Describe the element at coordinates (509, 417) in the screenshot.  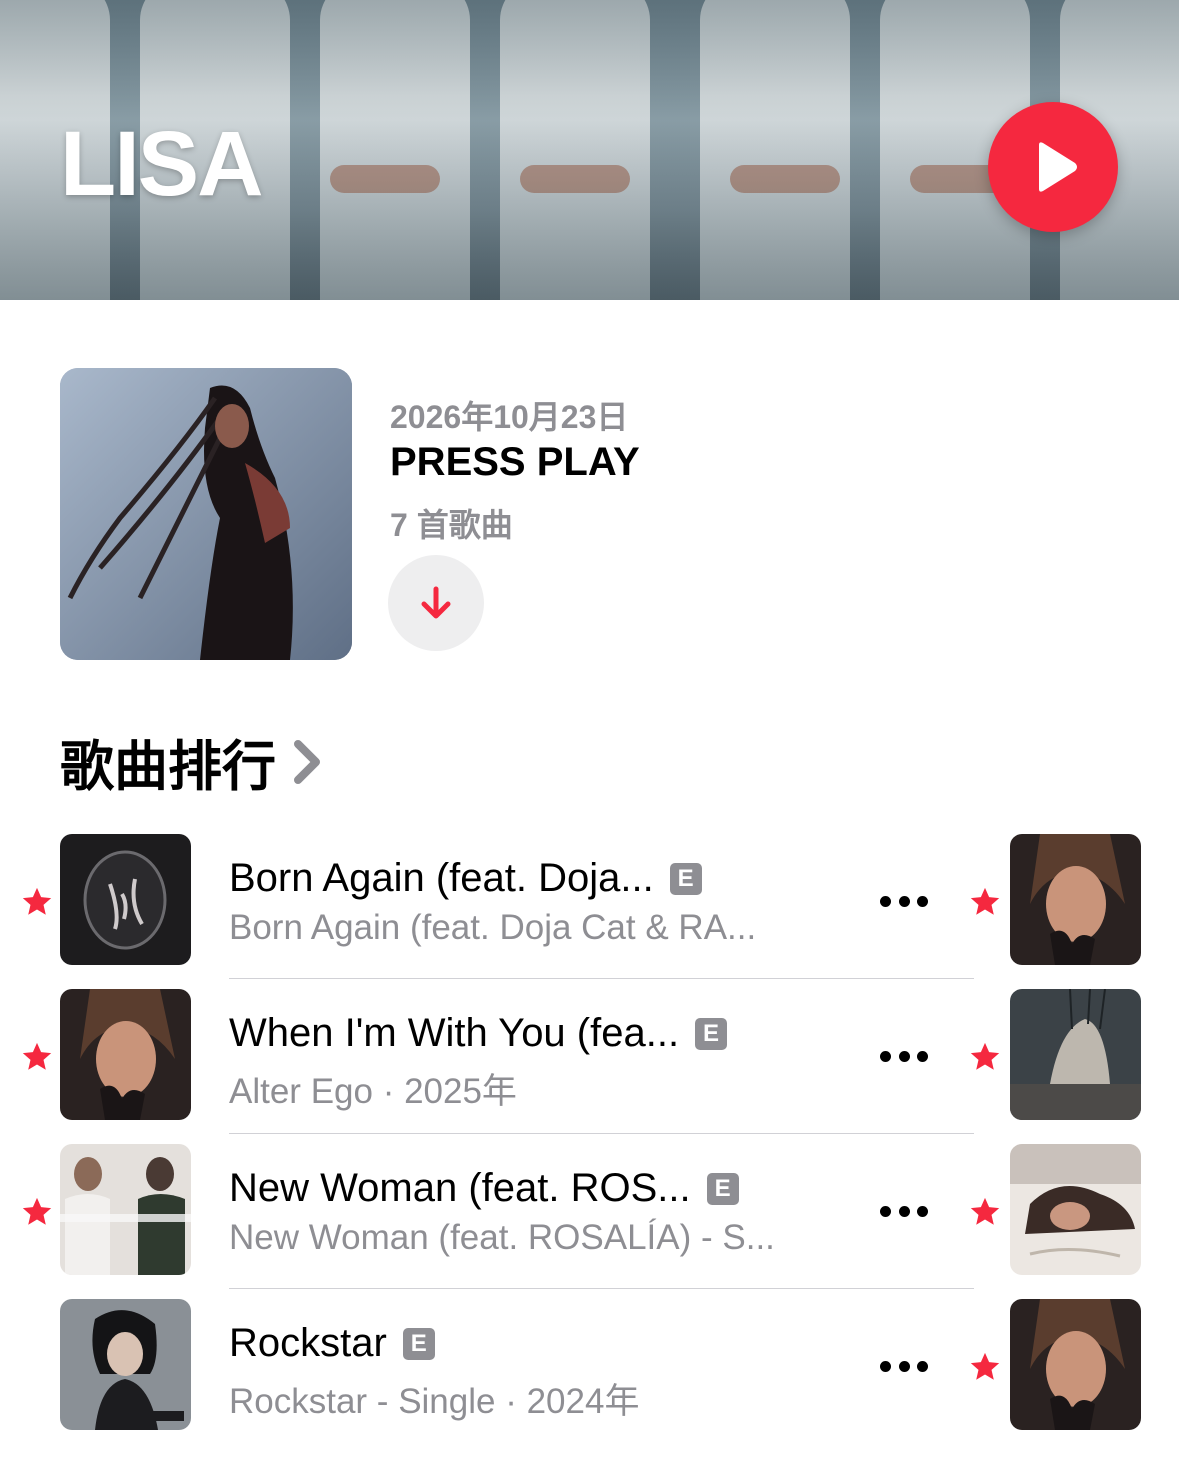
I see `release-date: 2026年10月23日` at that location.